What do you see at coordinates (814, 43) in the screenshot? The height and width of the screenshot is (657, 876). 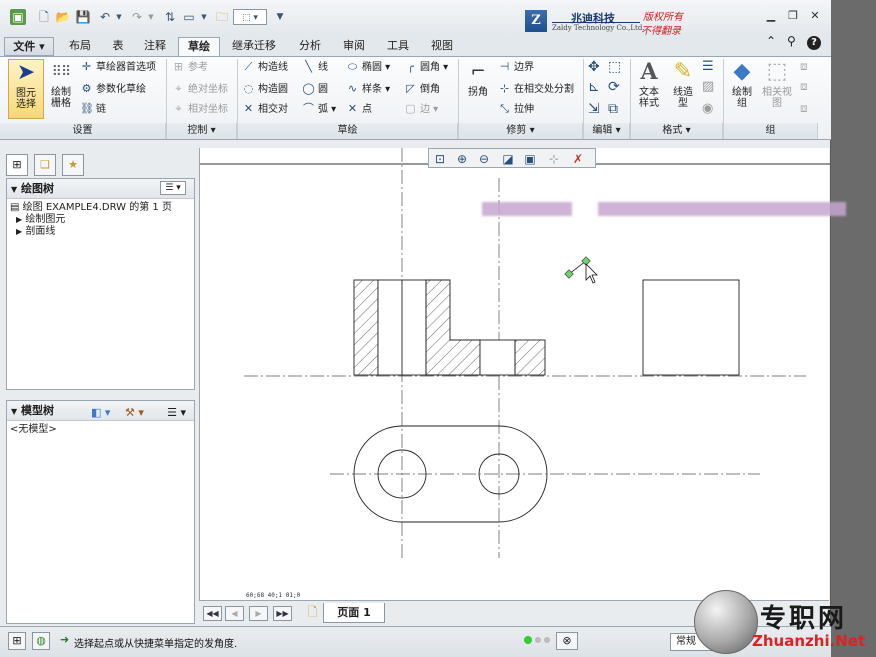 I see `help-icon: ?` at bounding box center [814, 43].